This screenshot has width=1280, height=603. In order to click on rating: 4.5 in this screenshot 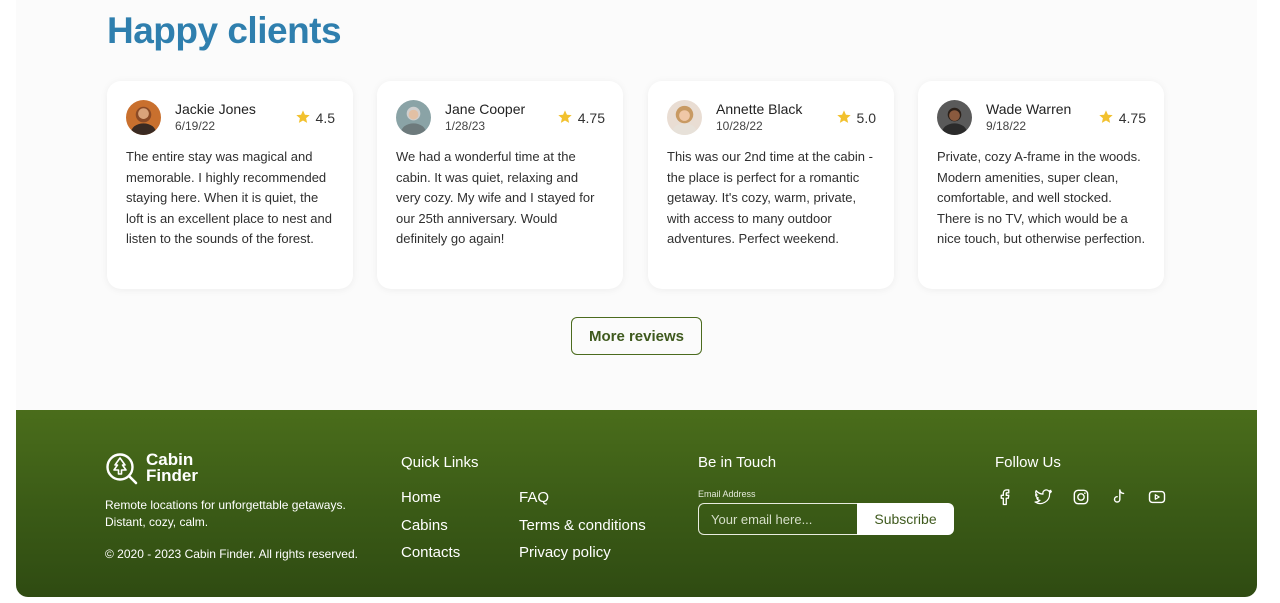, I will do `click(315, 117)`.